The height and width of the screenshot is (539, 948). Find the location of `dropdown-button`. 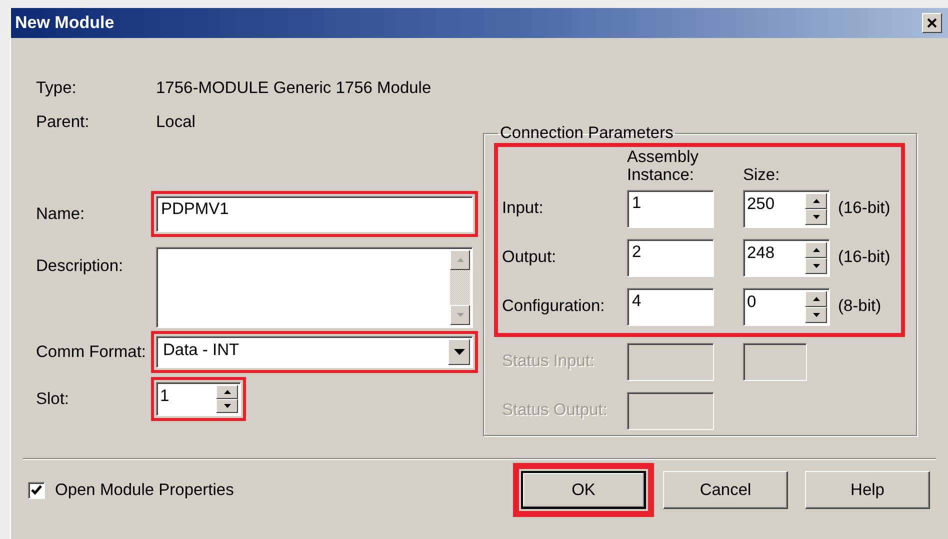

dropdown-button is located at coordinates (459, 352).